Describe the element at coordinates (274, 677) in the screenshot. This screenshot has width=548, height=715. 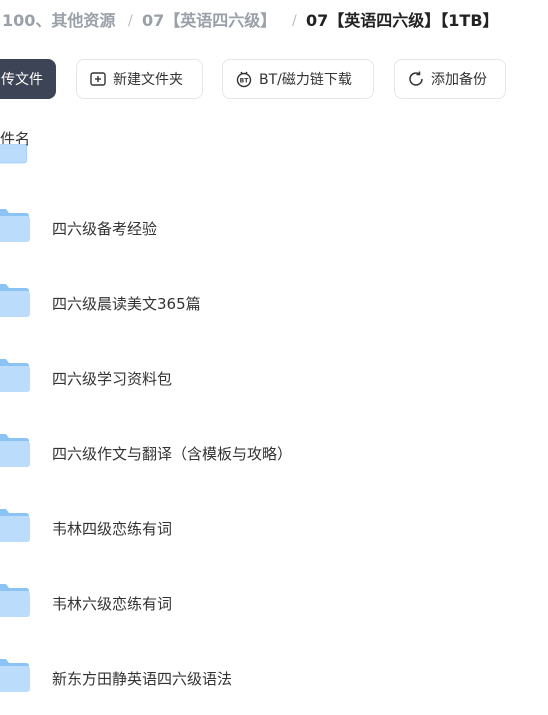
I see `file-row: 新东方田静英语四六级语法` at that location.